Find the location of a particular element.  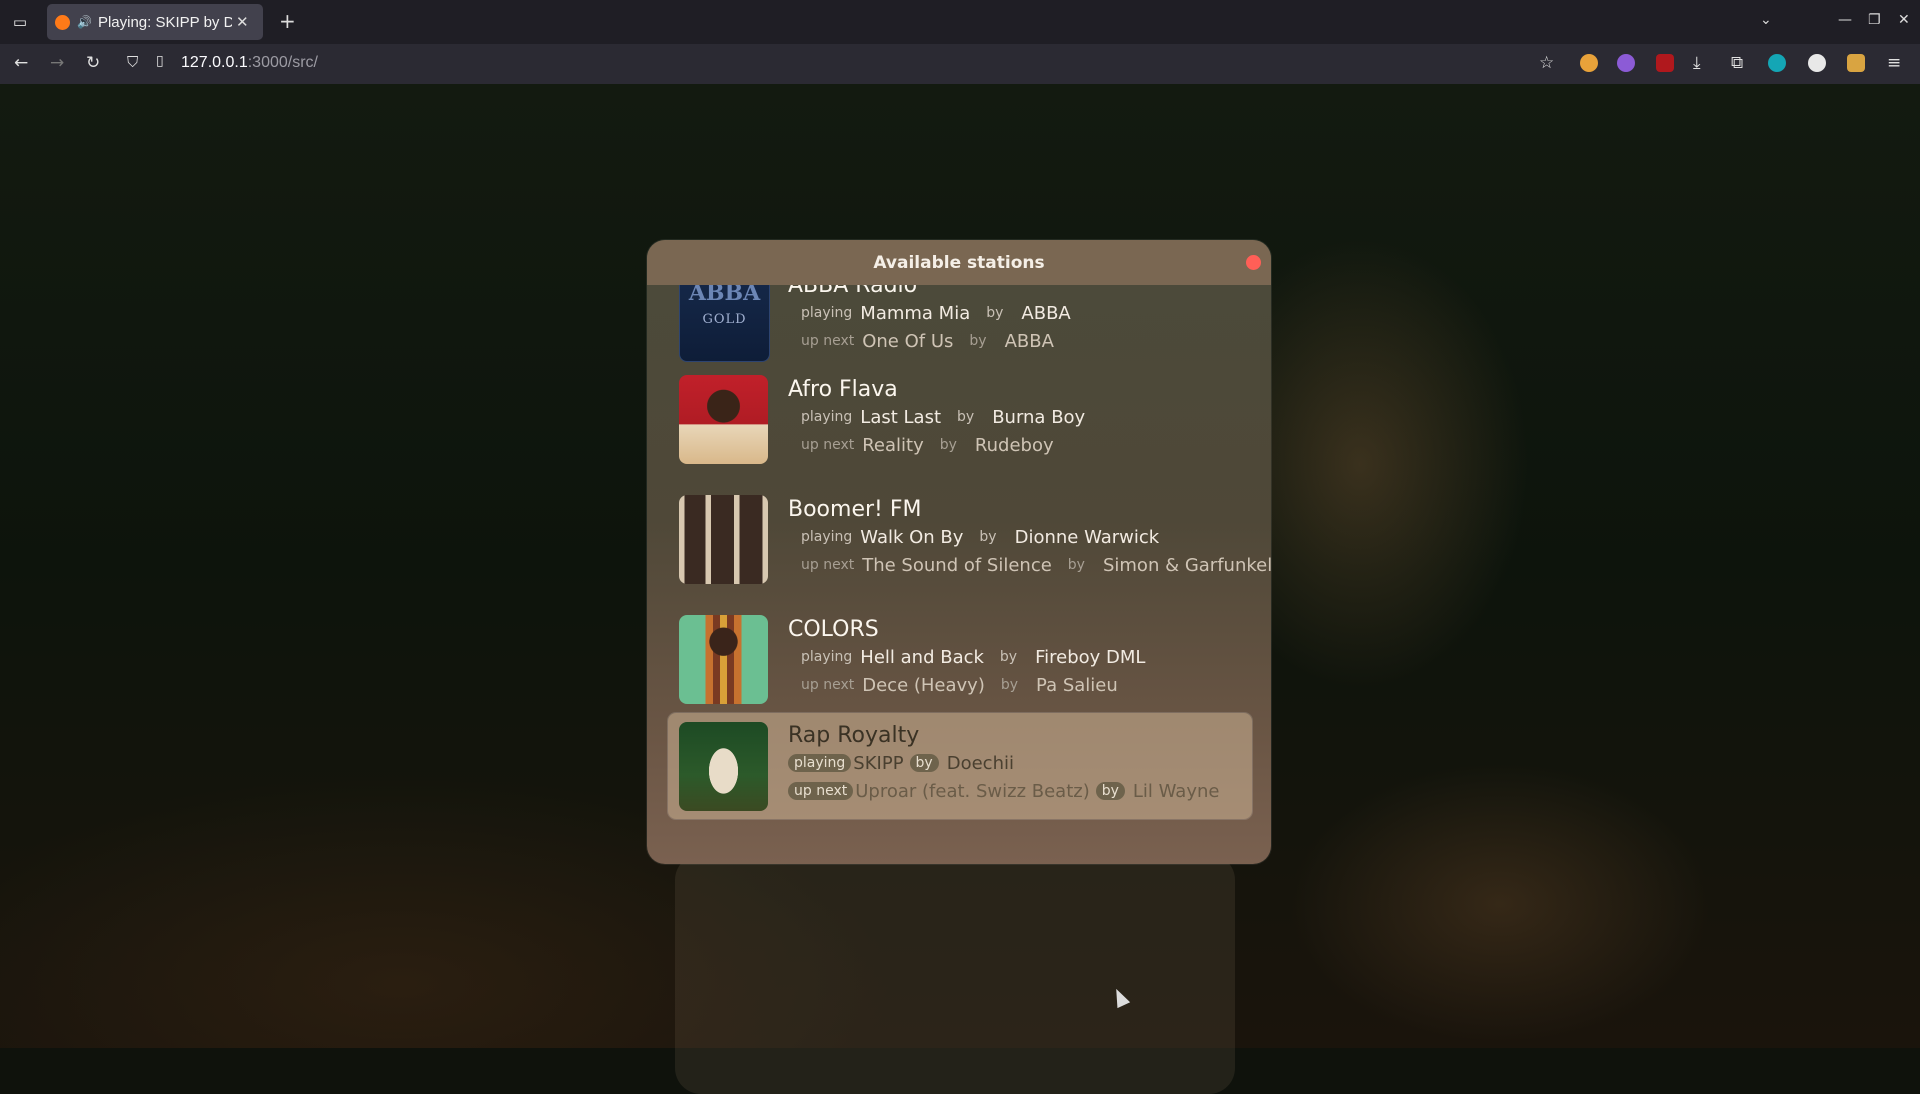

next-artist: Rudeboy is located at coordinates (1014, 445).